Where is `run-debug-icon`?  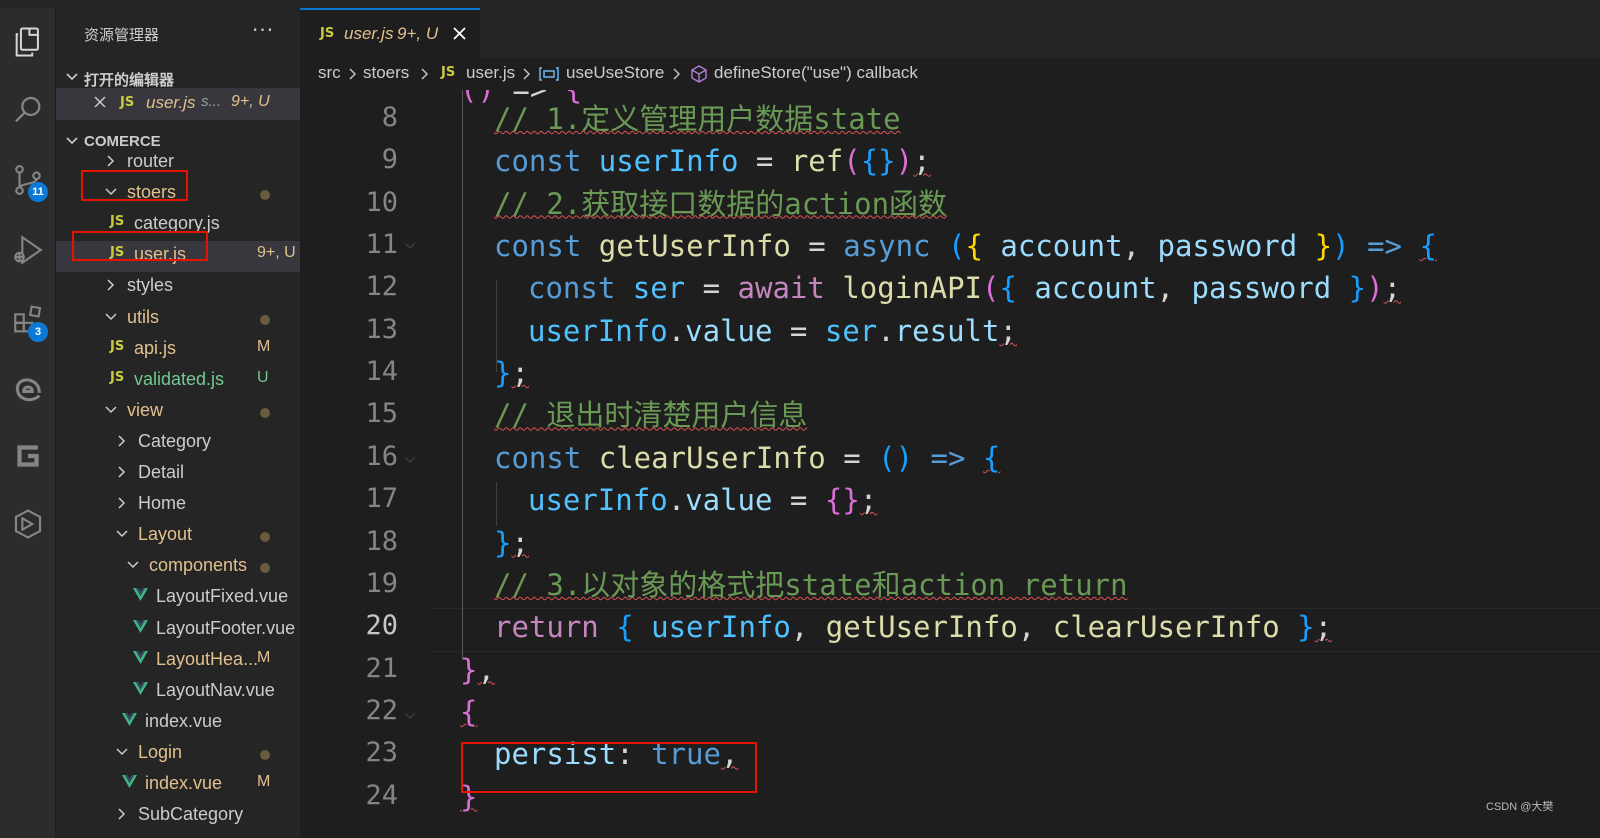 run-debug-icon is located at coordinates (28, 250).